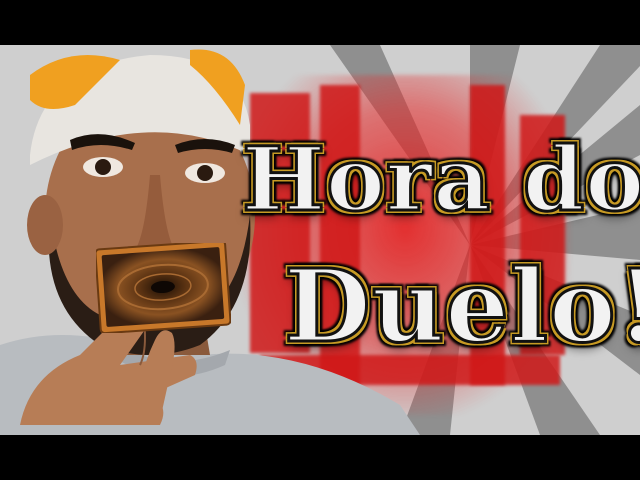 Image resolution: width=640 pixels, height=480 pixels. What do you see at coordinates (155, 375) in the screenshot?
I see `finger` at bounding box center [155, 375].